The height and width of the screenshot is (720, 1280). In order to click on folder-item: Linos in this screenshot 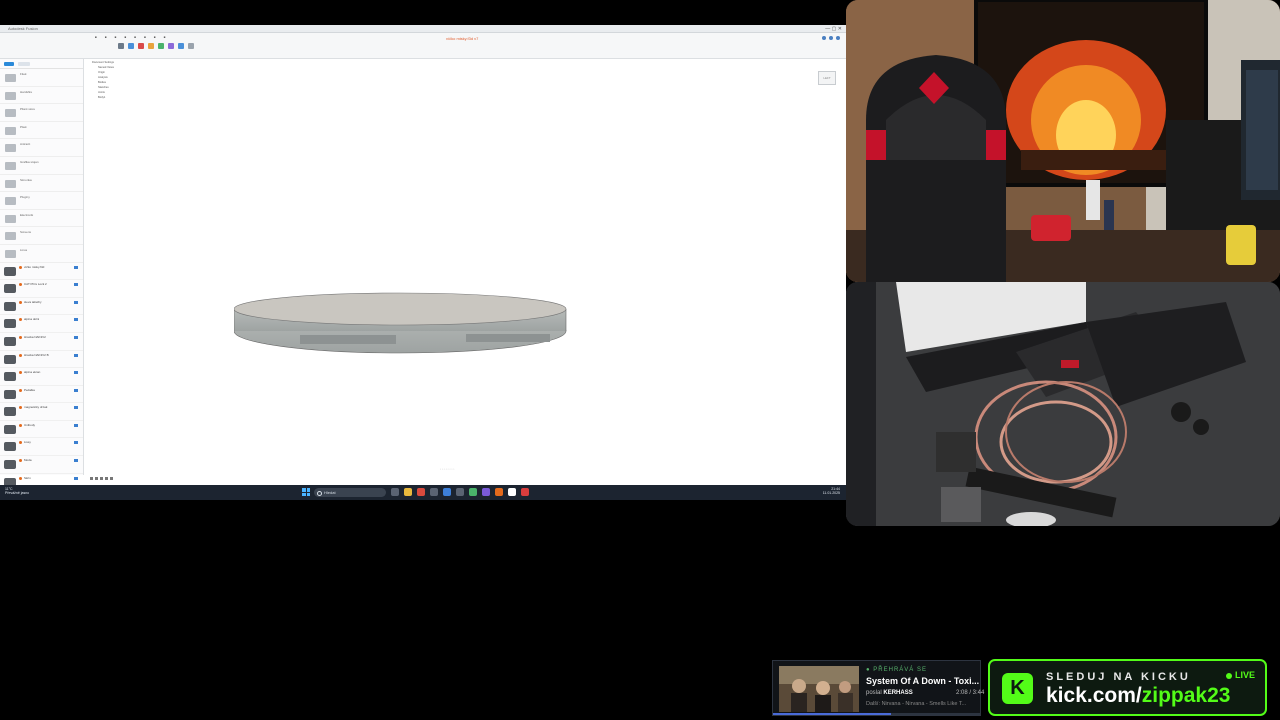, I will do `click(41, 254)`.